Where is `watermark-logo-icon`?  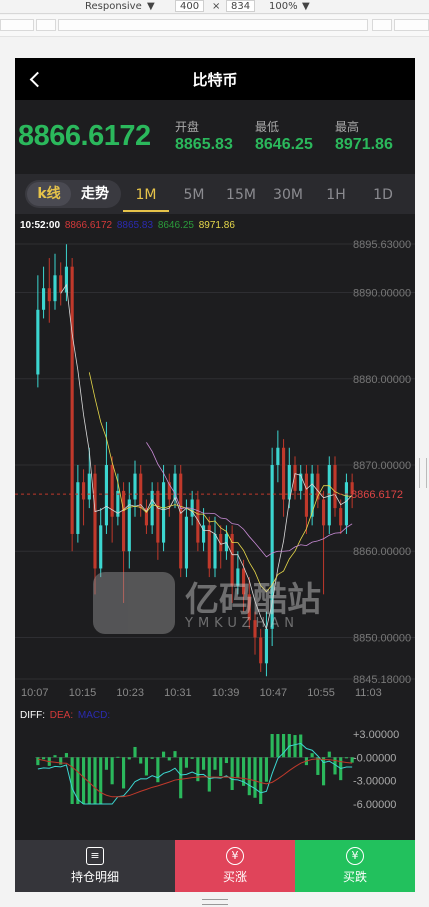
watermark-logo-icon is located at coordinates (134, 603).